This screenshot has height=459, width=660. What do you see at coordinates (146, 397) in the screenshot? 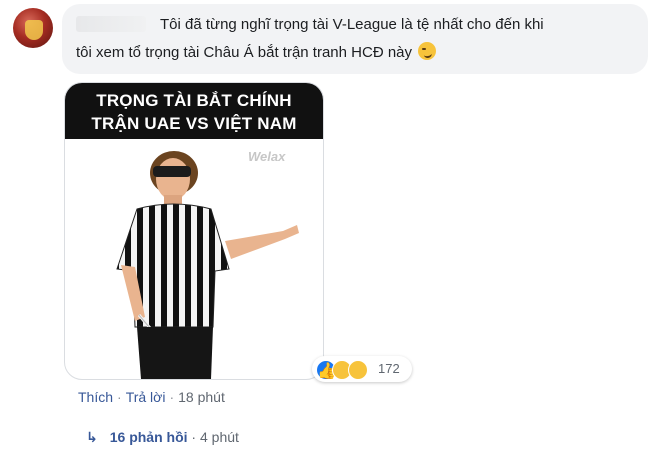
I see `reply-link: Trả lời` at bounding box center [146, 397].